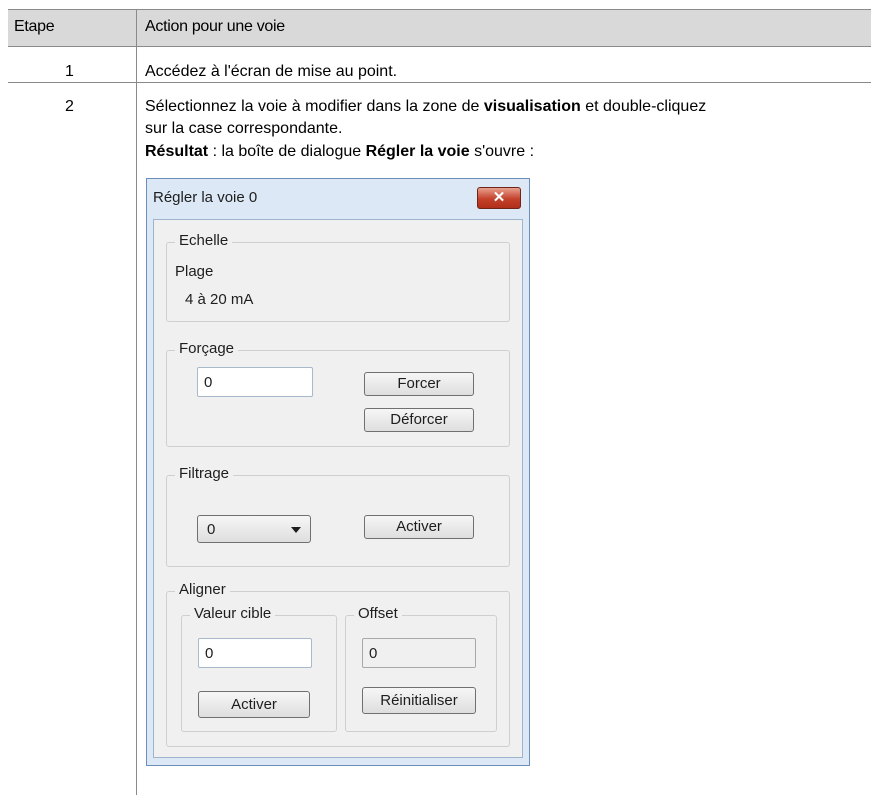  What do you see at coordinates (211, 529) in the screenshot?
I see `filter-selected-value: 0` at bounding box center [211, 529].